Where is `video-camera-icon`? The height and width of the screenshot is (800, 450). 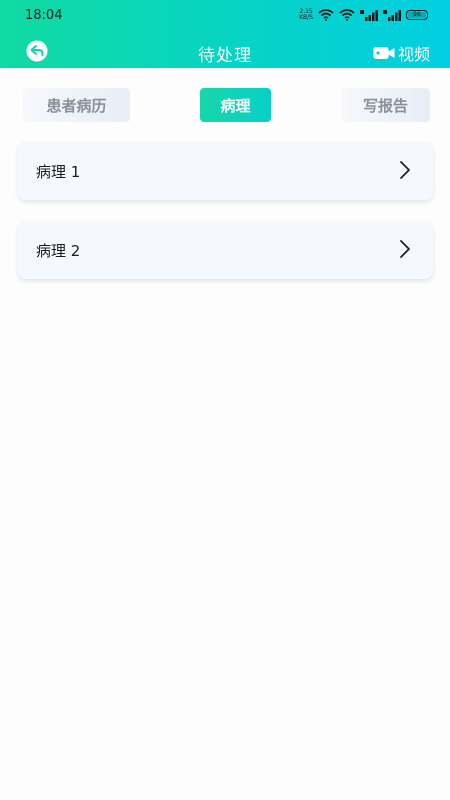
video-camera-icon is located at coordinates (384, 53).